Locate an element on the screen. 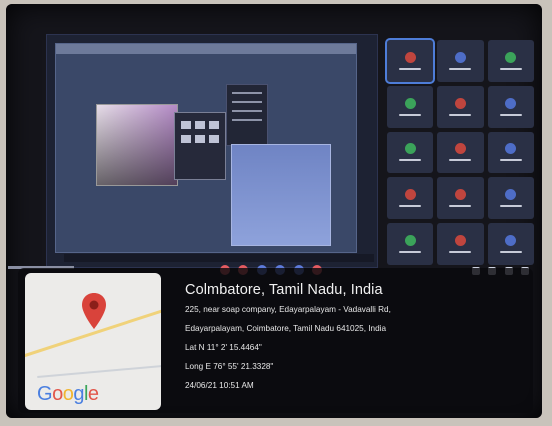 This screenshot has width=552, height=426. browser-toolbar is located at coordinates (206, 49).